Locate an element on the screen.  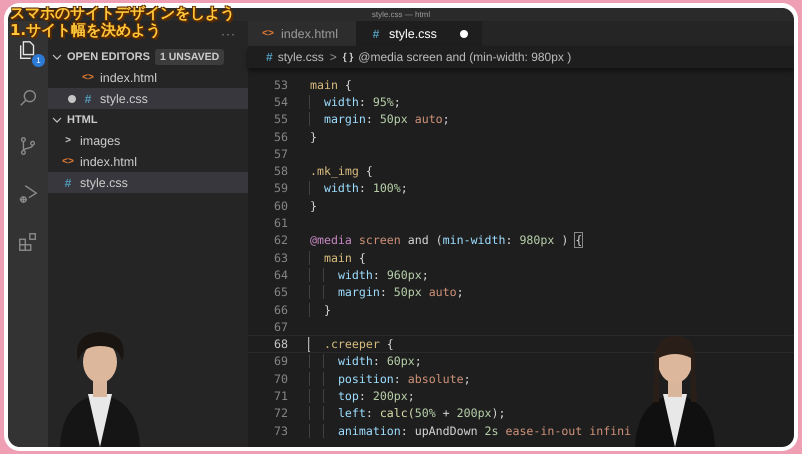
line-number: 73 is located at coordinates (280, 431).